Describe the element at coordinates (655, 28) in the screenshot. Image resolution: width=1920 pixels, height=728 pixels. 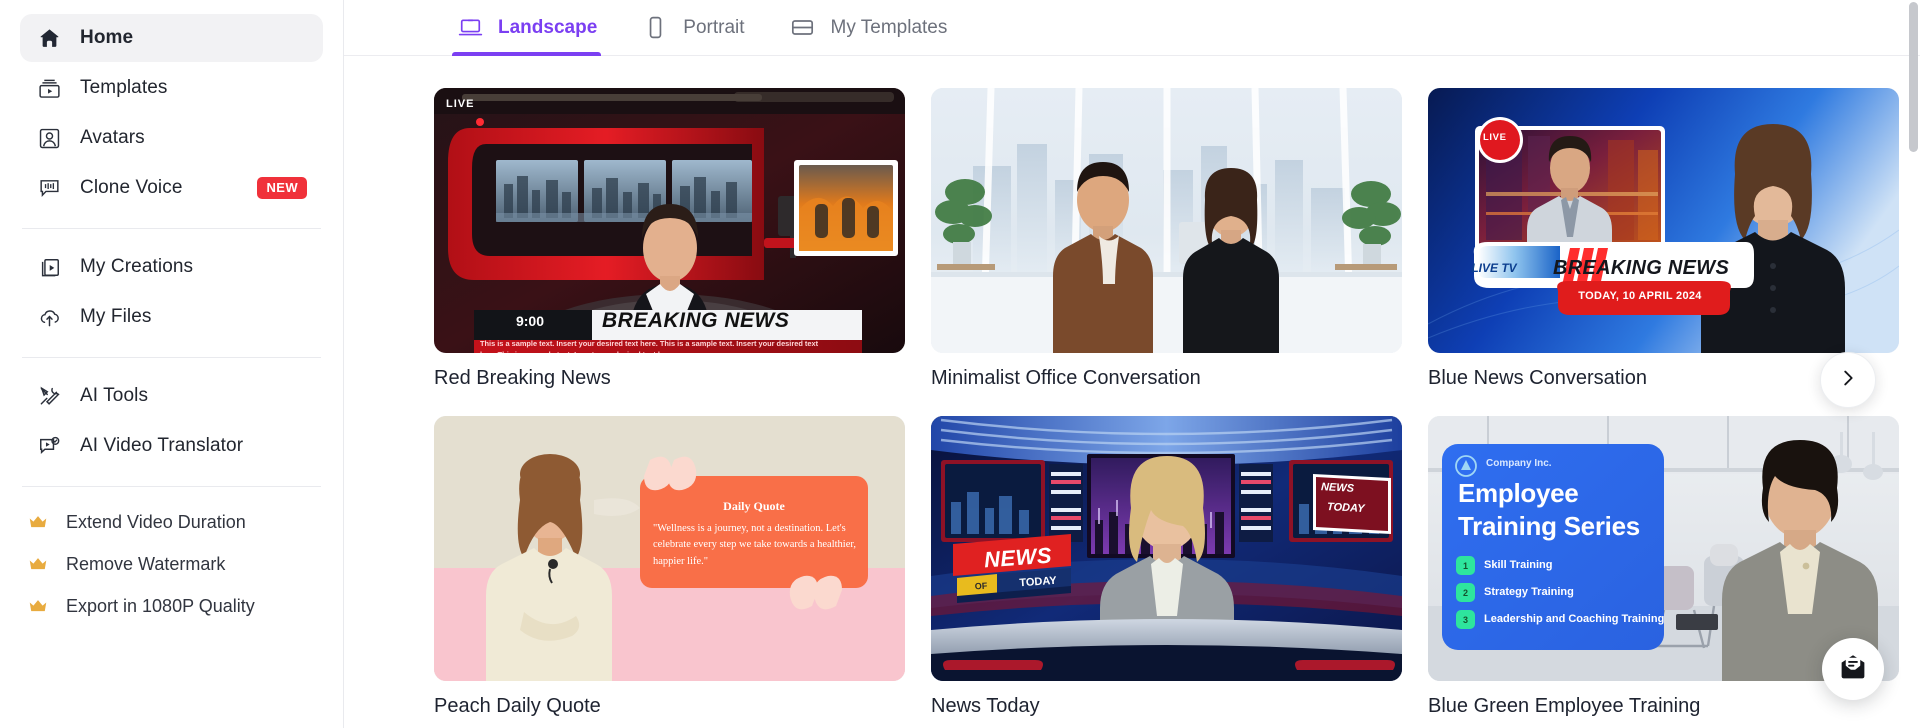
I see `phone-icon` at that location.